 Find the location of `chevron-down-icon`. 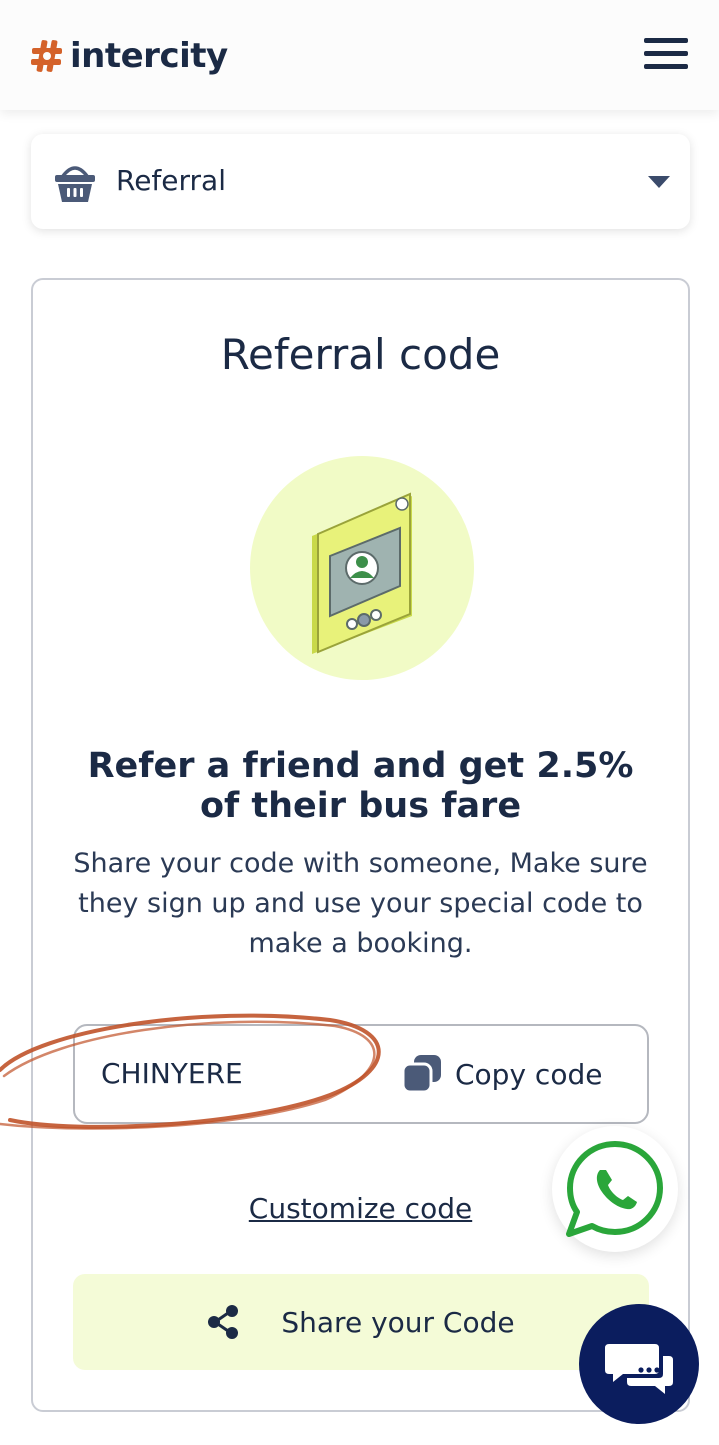

chevron-down-icon is located at coordinates (659, 182).